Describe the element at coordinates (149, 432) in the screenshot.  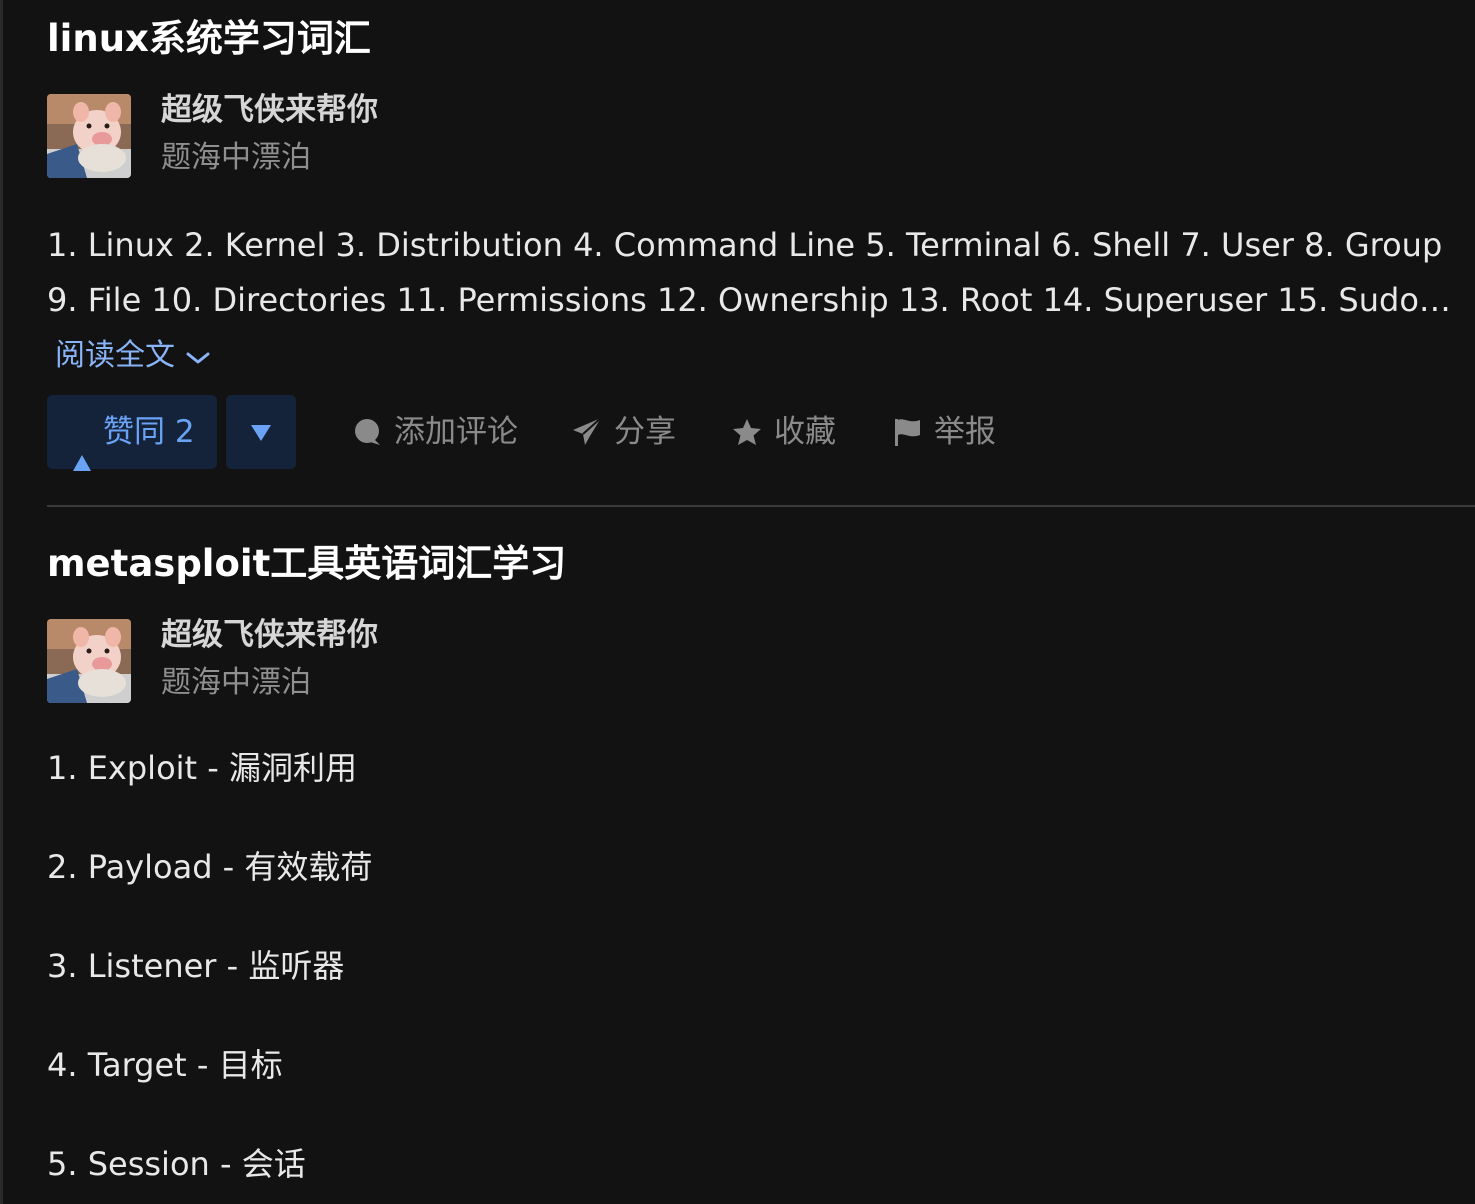
I see `upvote-label: 赞同 2` at that location.